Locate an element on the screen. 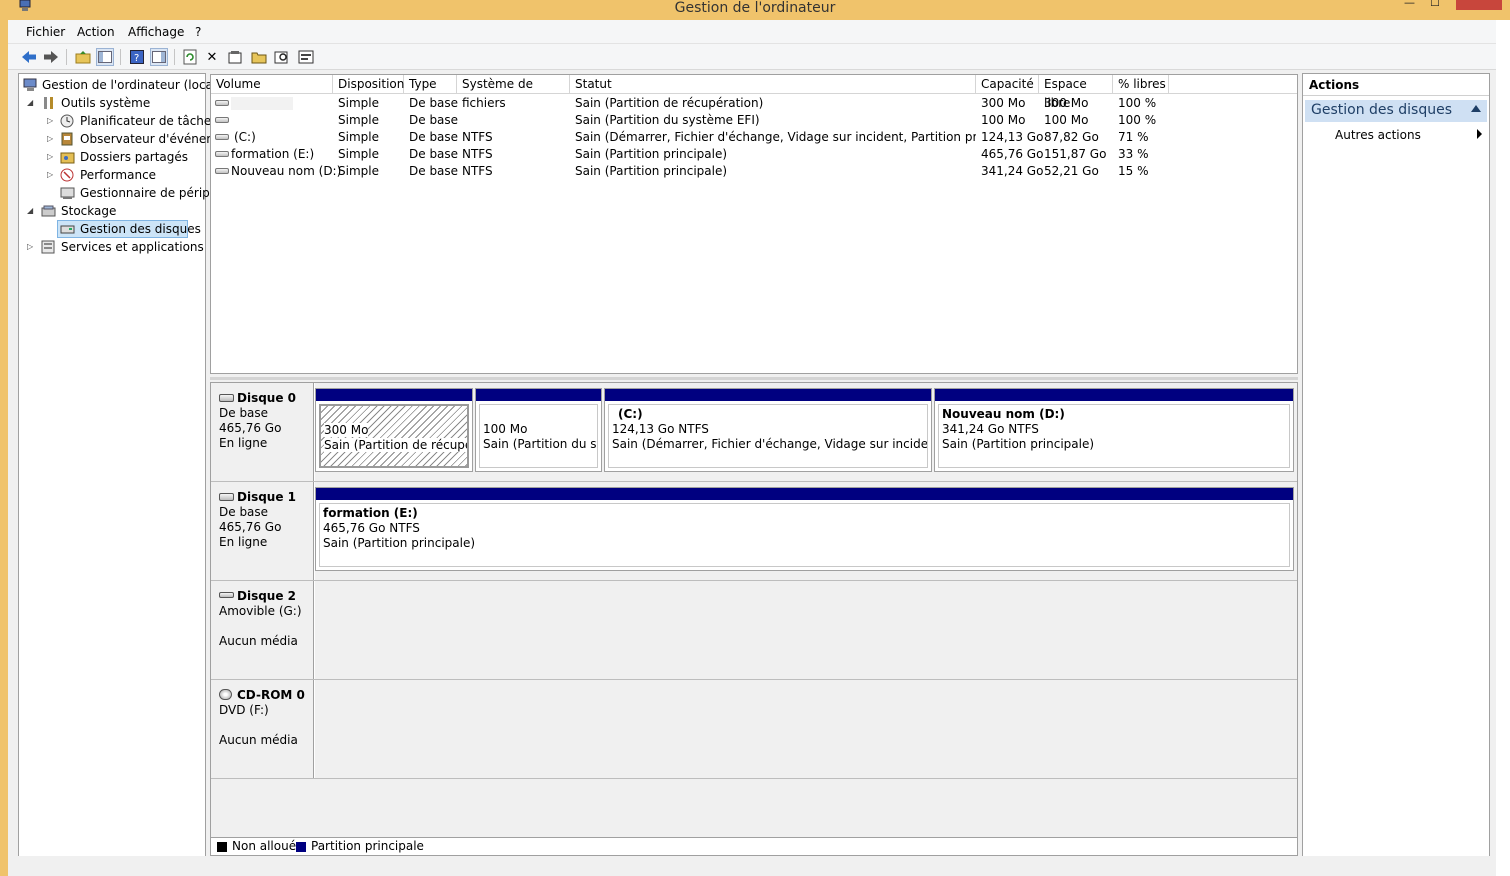 This screenshot has width=1510, height=876. col-header-type: Type is located at coordinates (430, 84).